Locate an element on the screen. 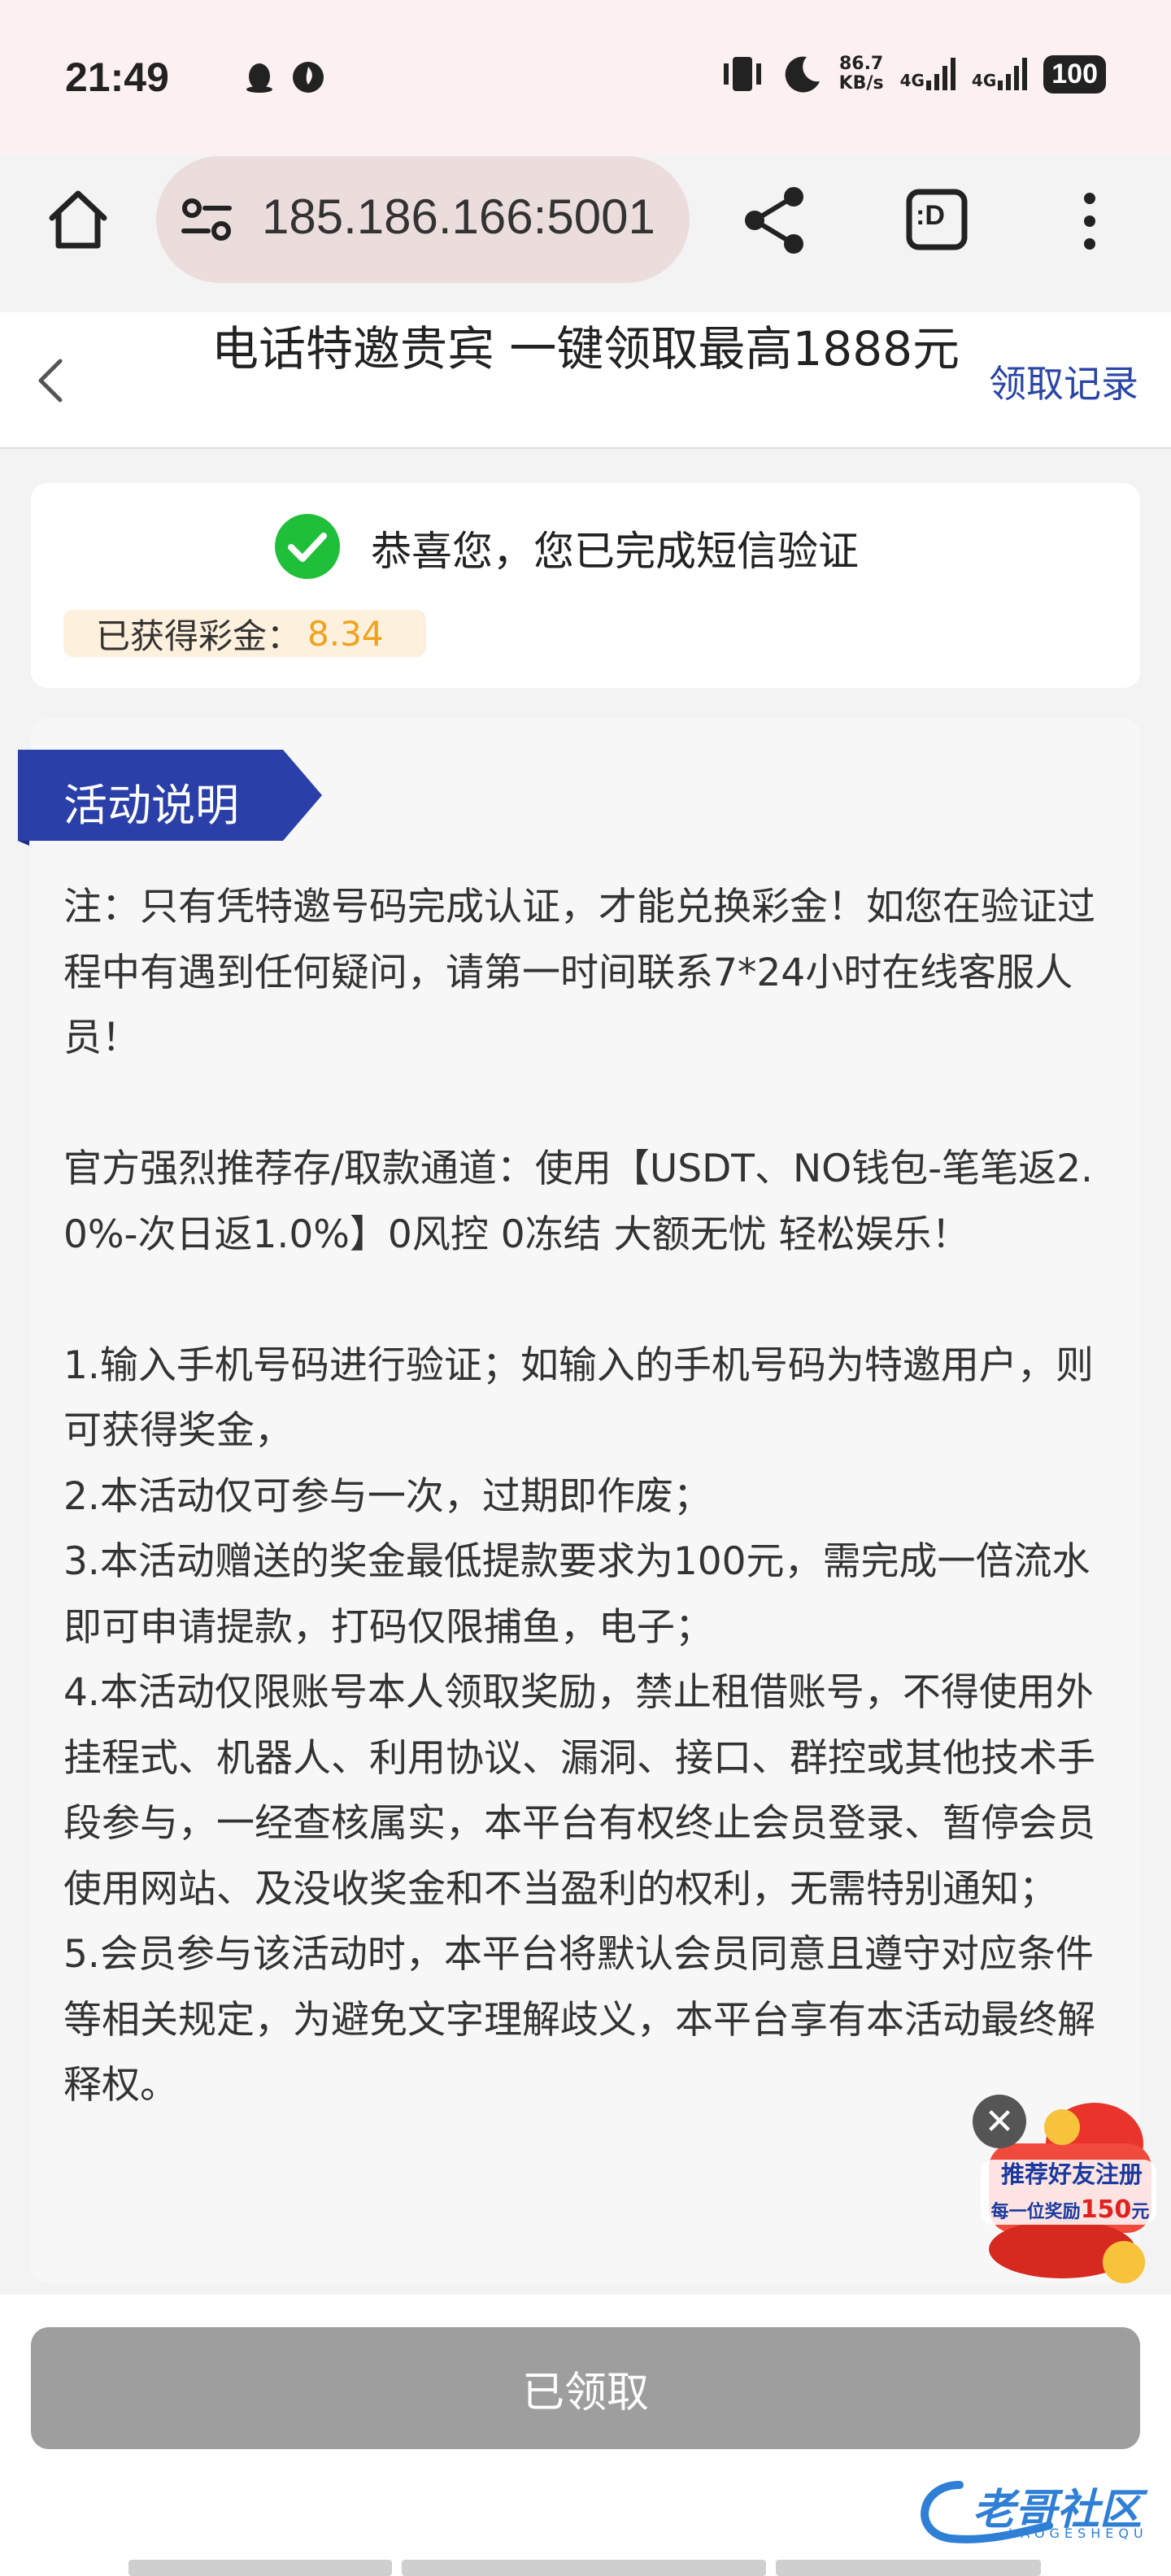 This screenshot has width=1171, height=2576. success-message: 恭喜您，您已完成短信验证 is located at coordinates (615, 552).